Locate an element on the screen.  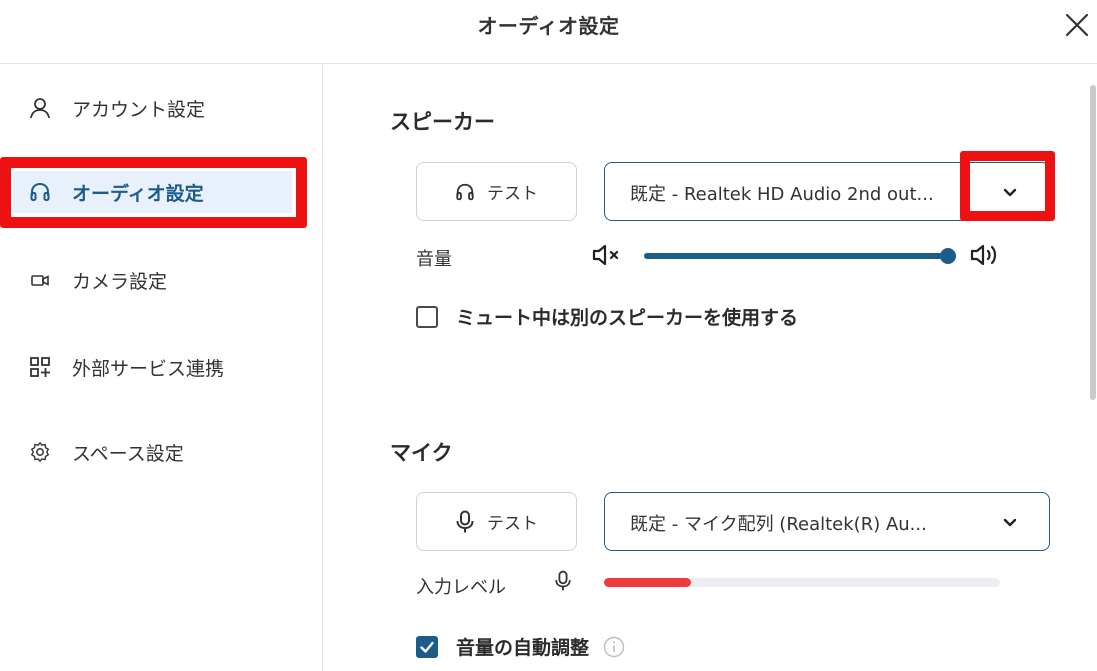
volume-label: 音量 is located at coordinates (434, 259).